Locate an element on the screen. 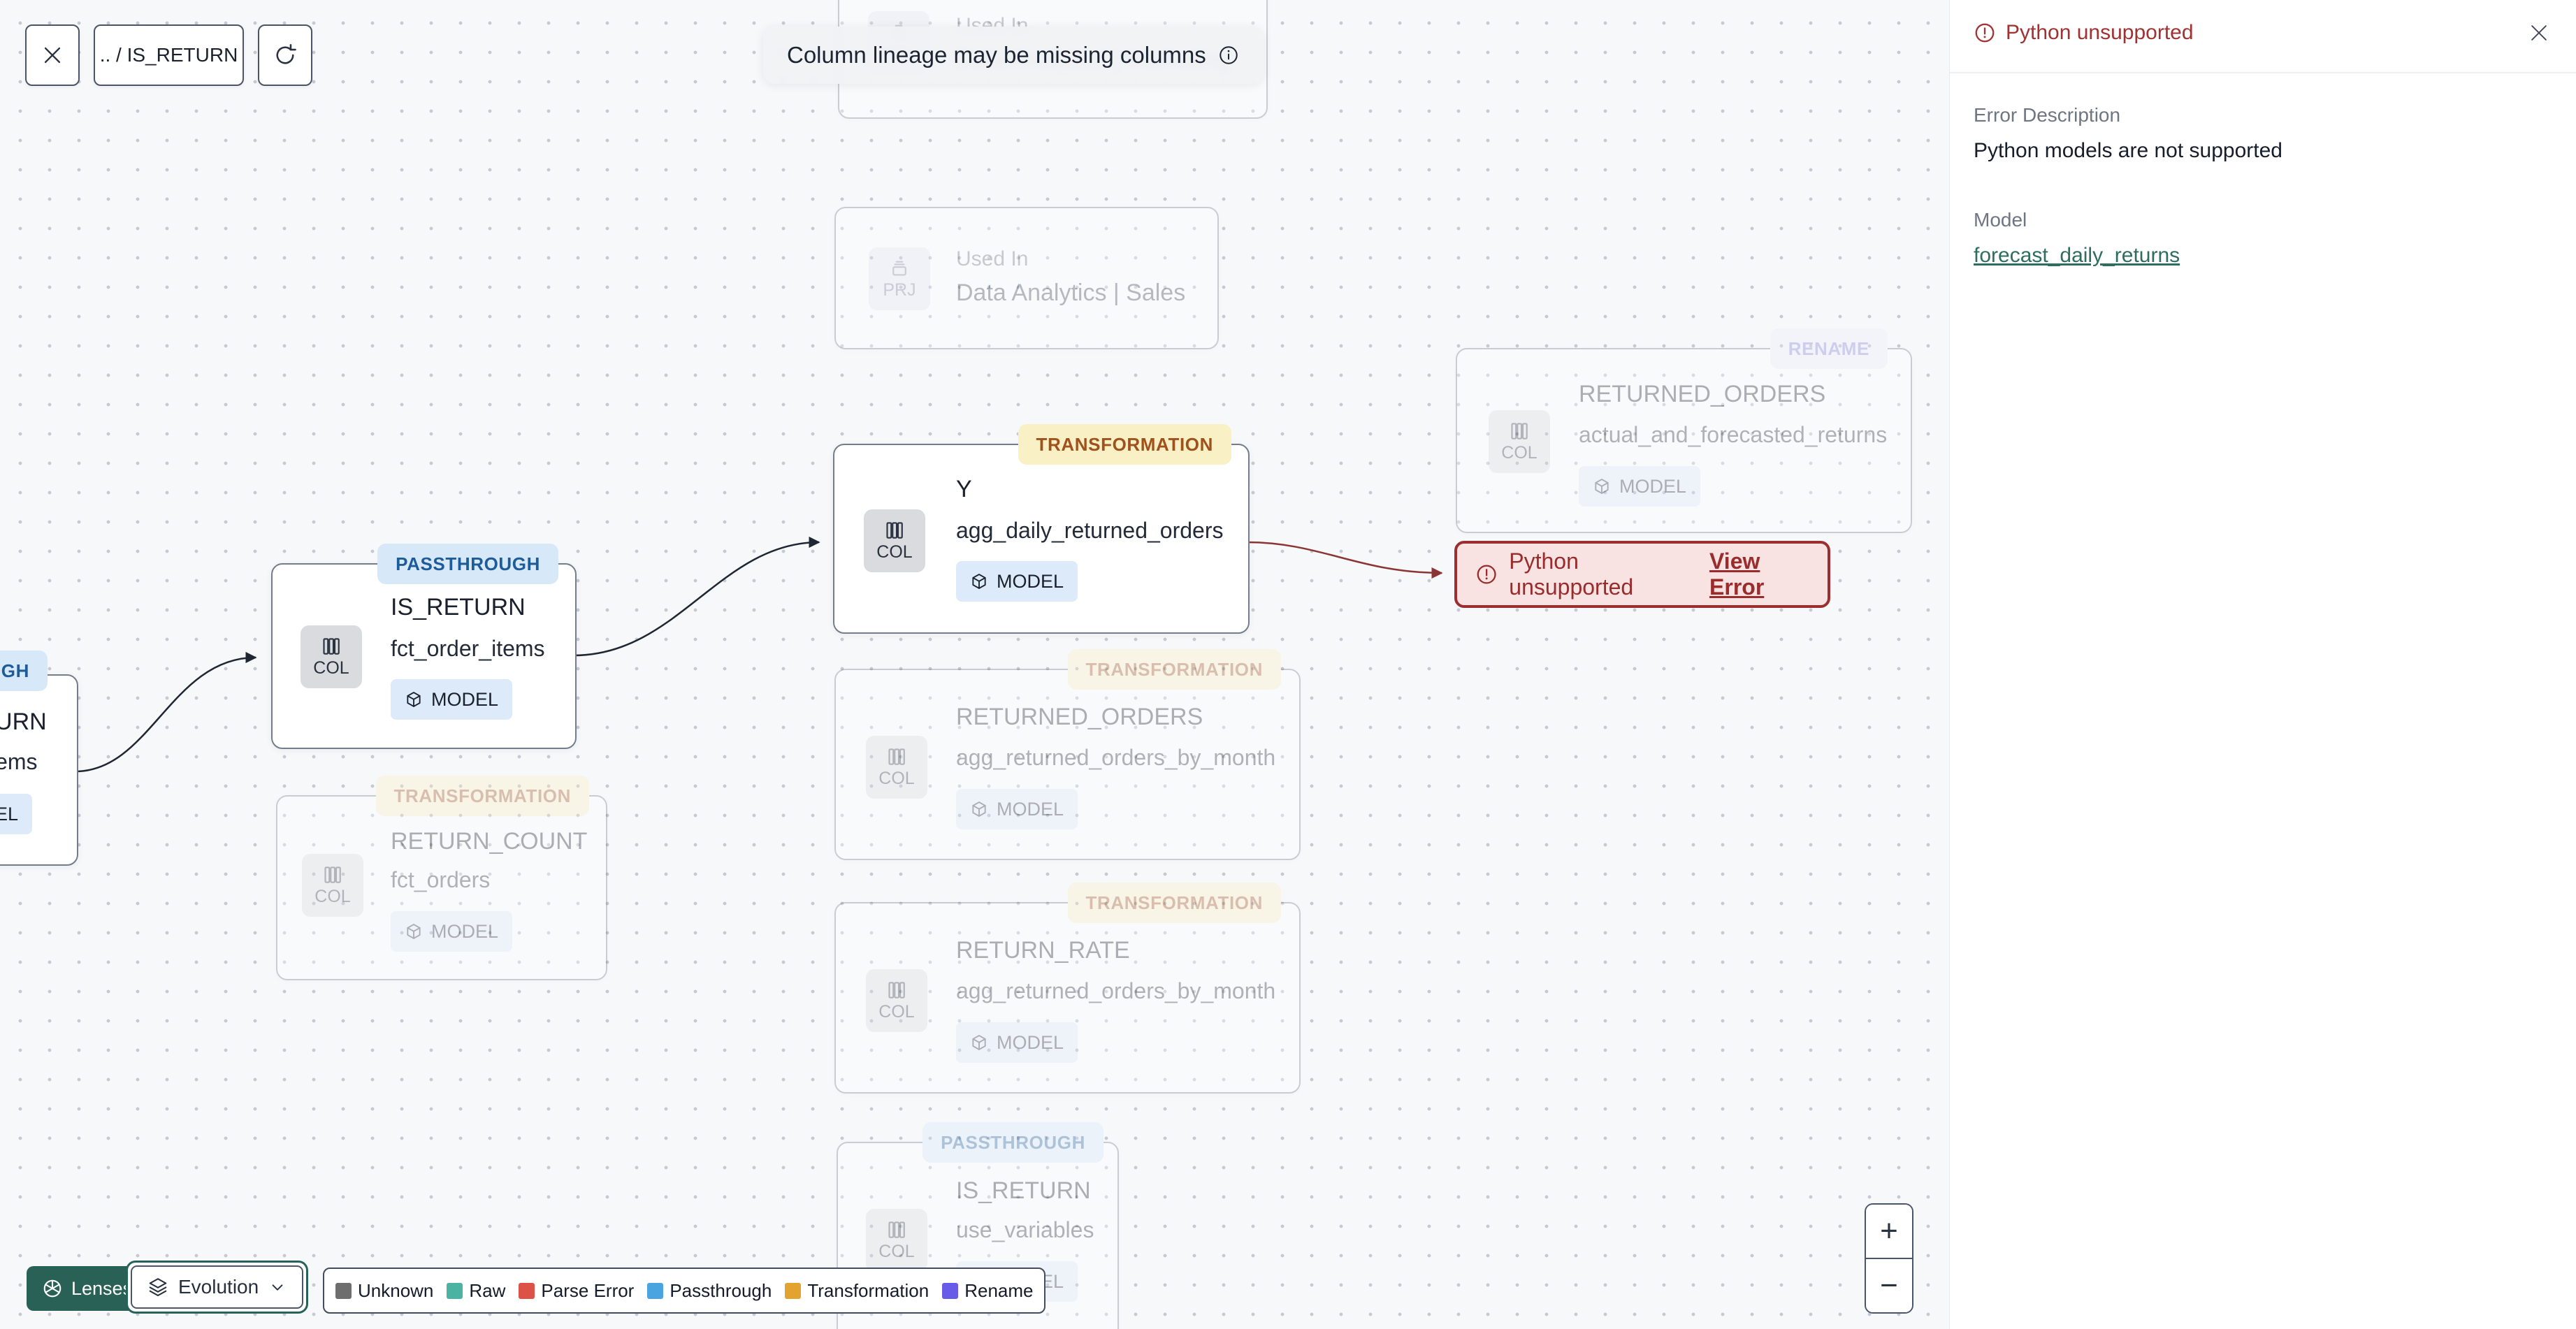 This screenshot has width=2576, height=1329. lineage-warning-tooltip: Column lineage may be missing columns is located at coordinates (1013, 55).